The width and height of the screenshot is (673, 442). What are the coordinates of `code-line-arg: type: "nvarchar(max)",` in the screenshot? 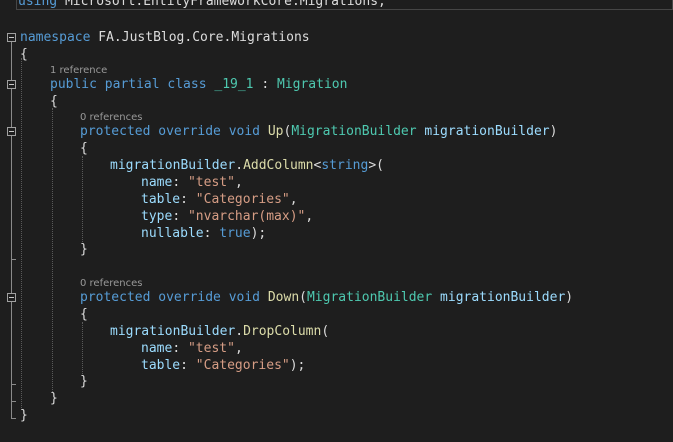 It's located at (227, 216).